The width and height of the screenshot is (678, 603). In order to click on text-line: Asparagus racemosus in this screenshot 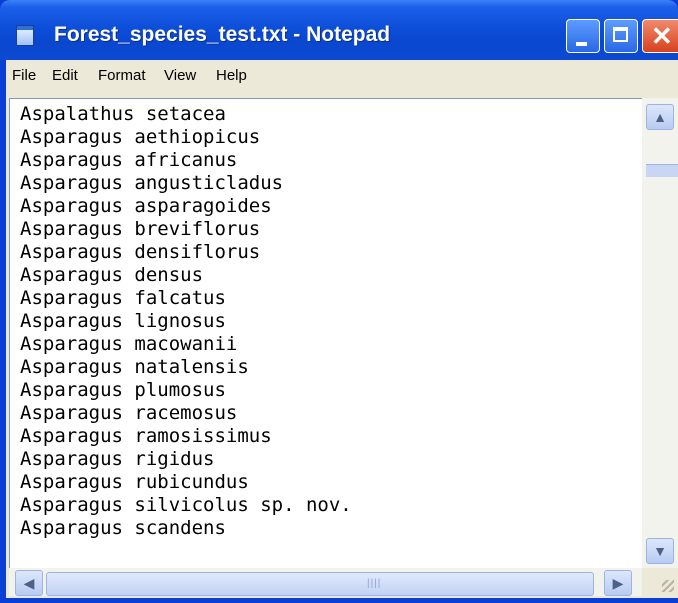, I will do `click(129, 413)`.